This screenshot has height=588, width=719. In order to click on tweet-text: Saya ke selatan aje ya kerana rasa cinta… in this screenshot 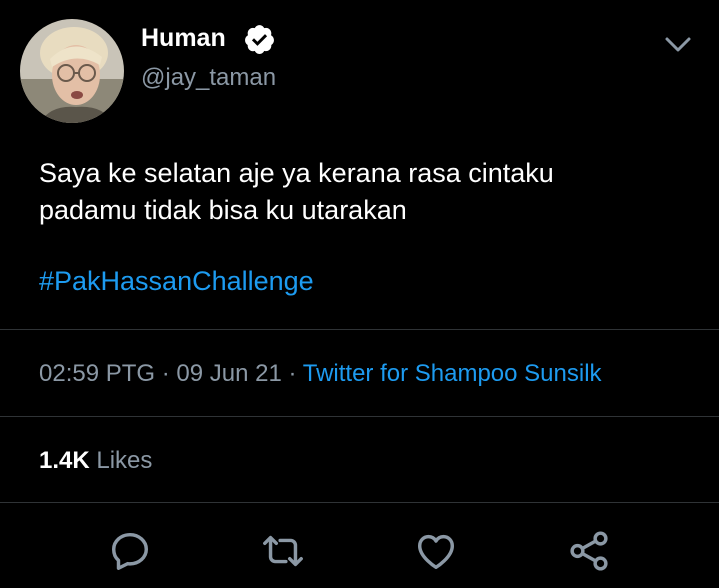, I will do `click(359, 192)`.